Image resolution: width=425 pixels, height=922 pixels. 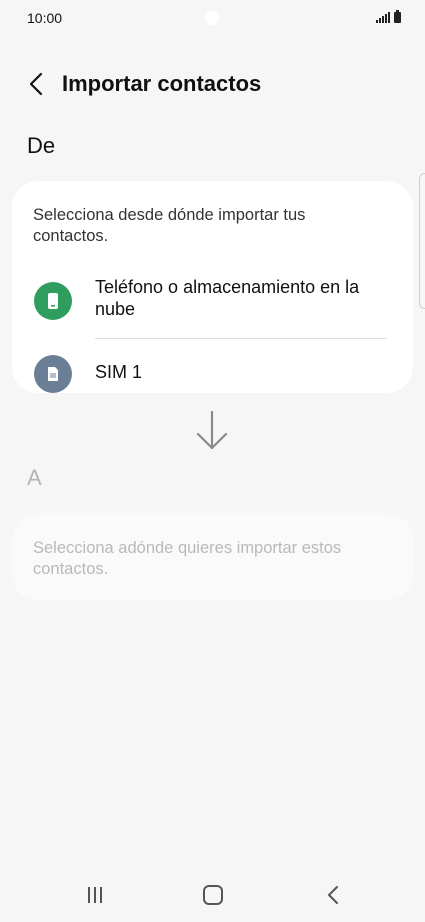 I want to click on option-phone-label: Teléfono o almacenamiento en la nube, so click(x=227, y=298).